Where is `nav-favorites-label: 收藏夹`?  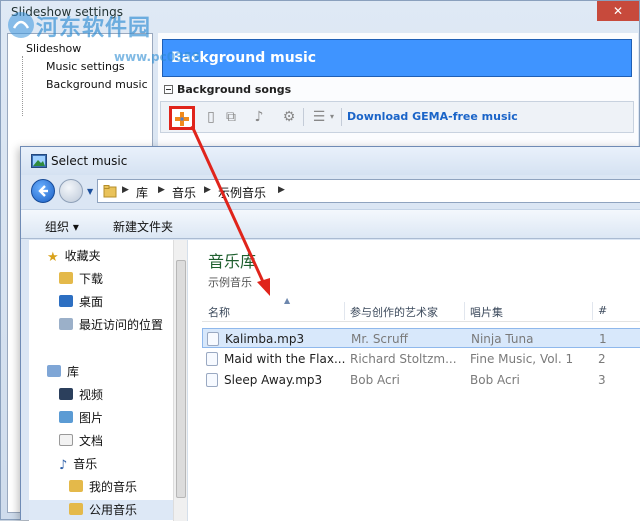 nav-favorites-label: 收藏夹 is located at coordinates (82, 256).